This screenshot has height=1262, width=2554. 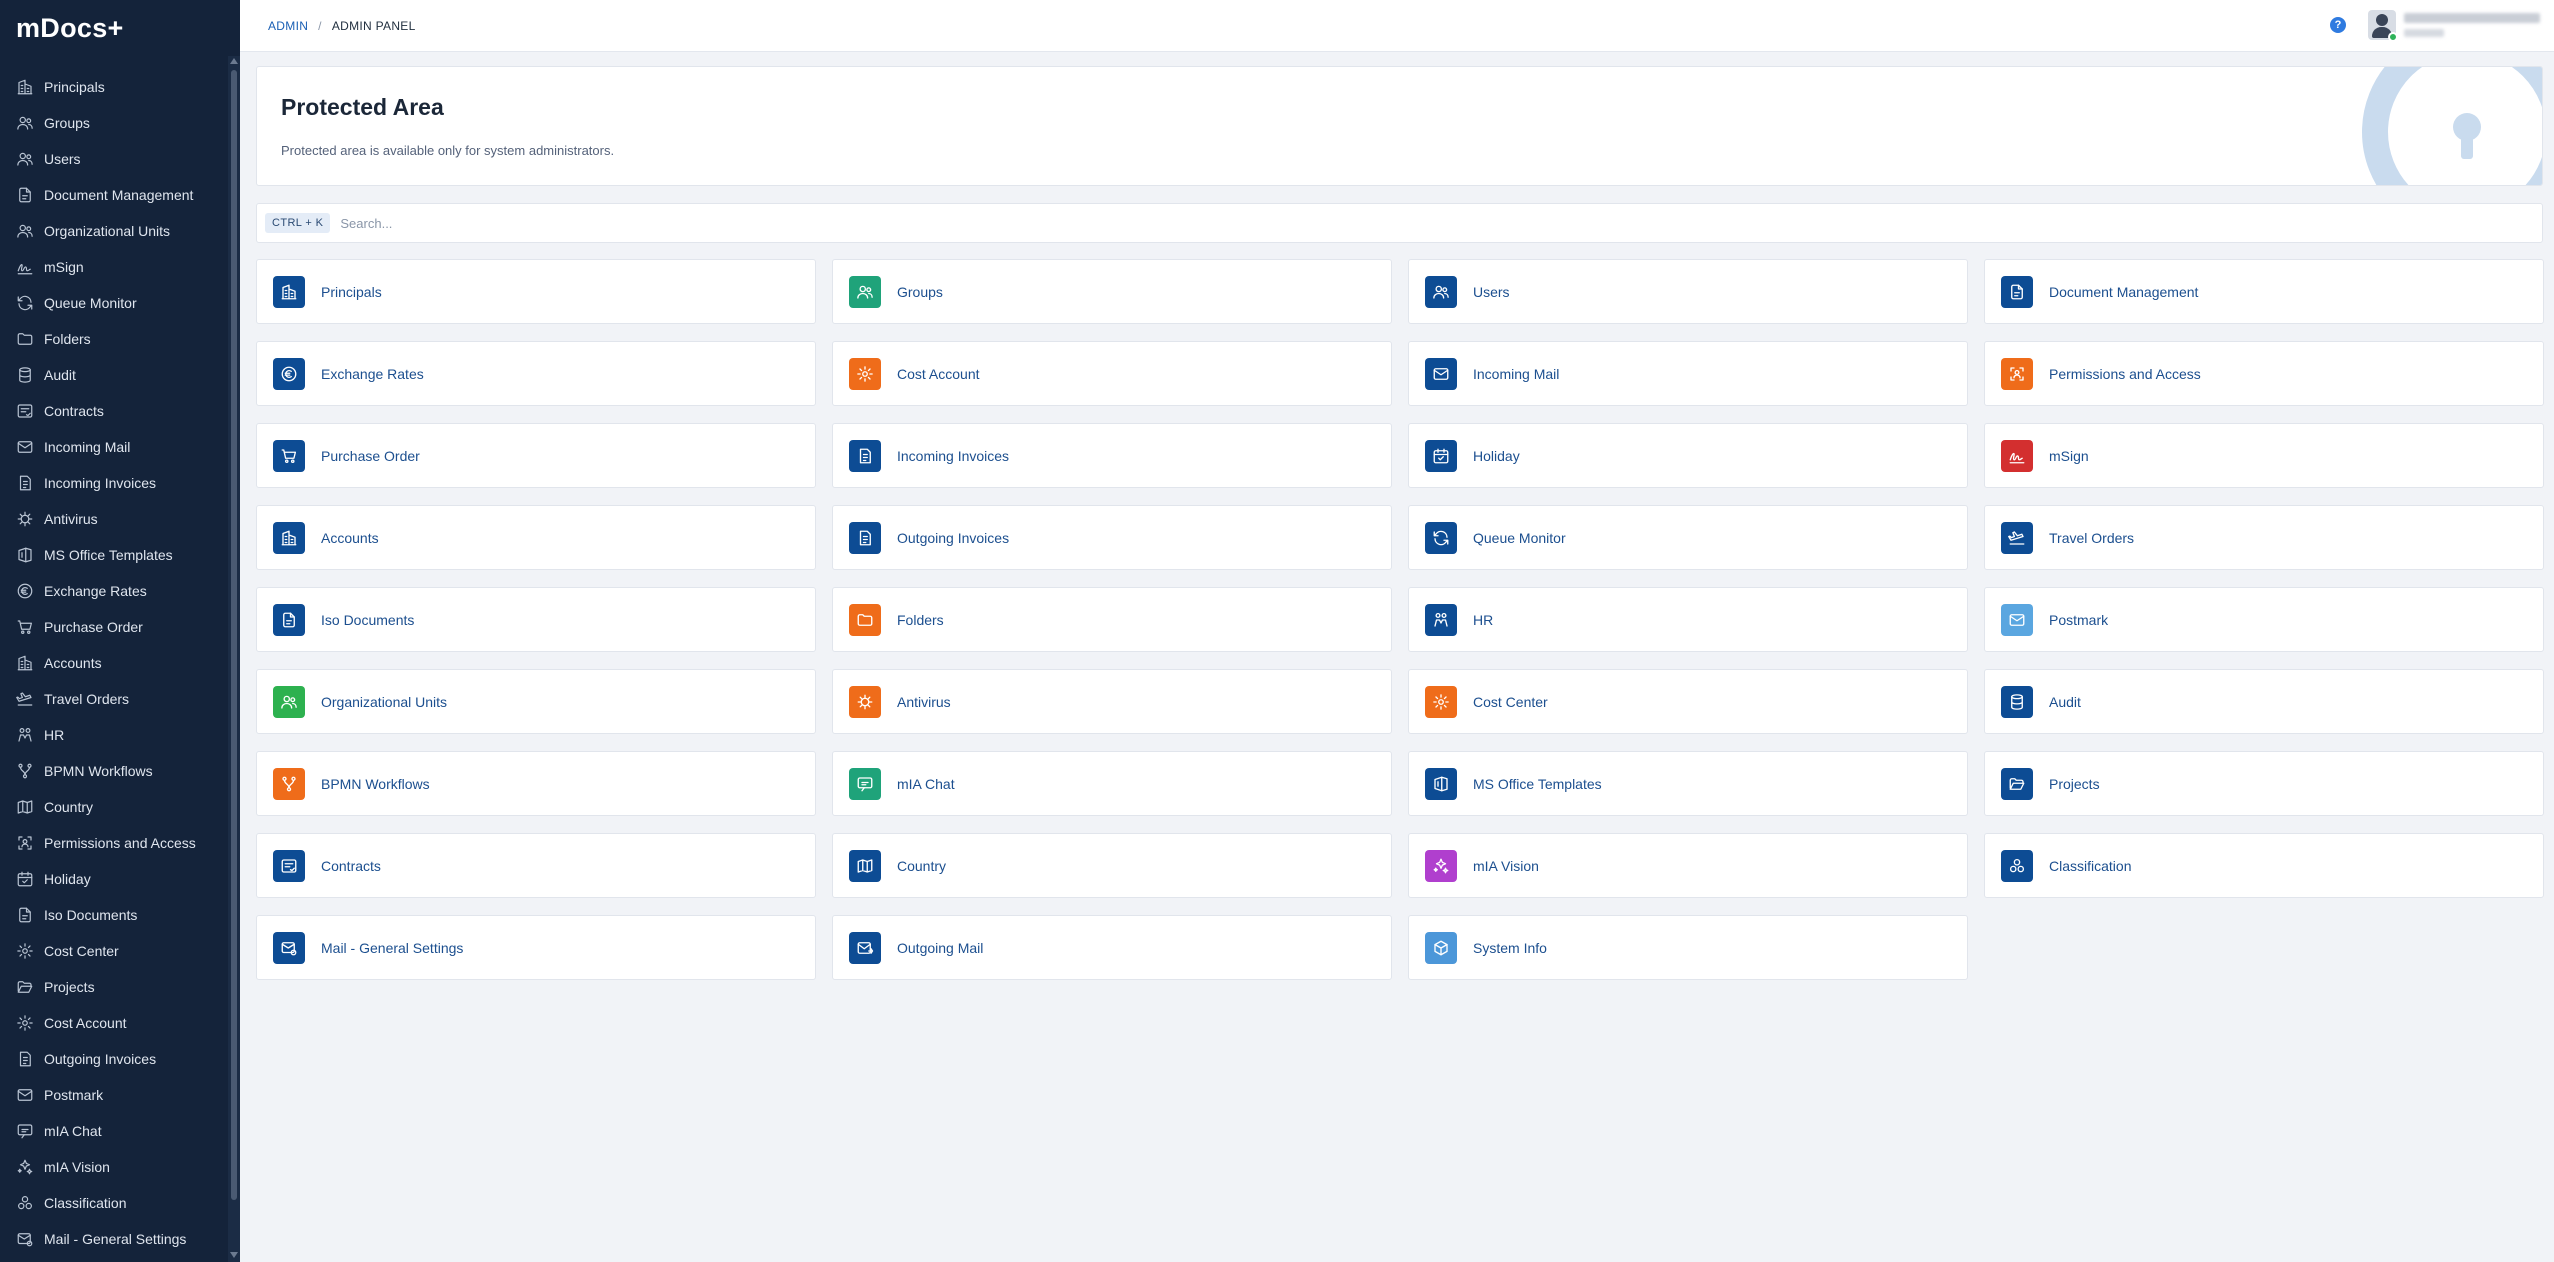 I want to click on search-input, so click(x=1340, y=223).